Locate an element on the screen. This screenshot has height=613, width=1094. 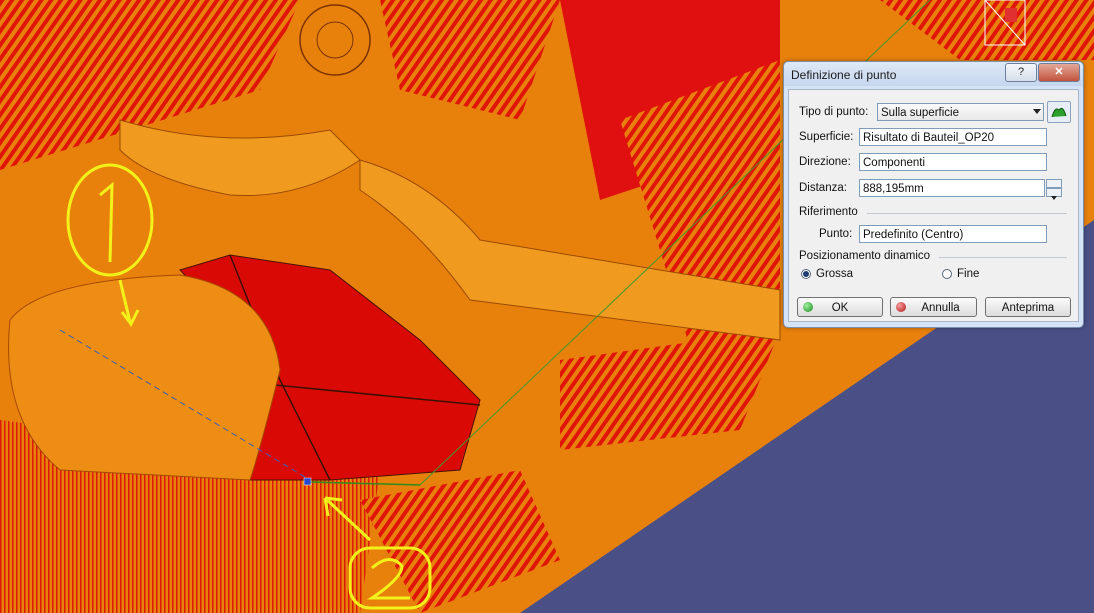
dialog-titlebar: Definizione di punto ? ✕ is located at coordinates (933, 74).